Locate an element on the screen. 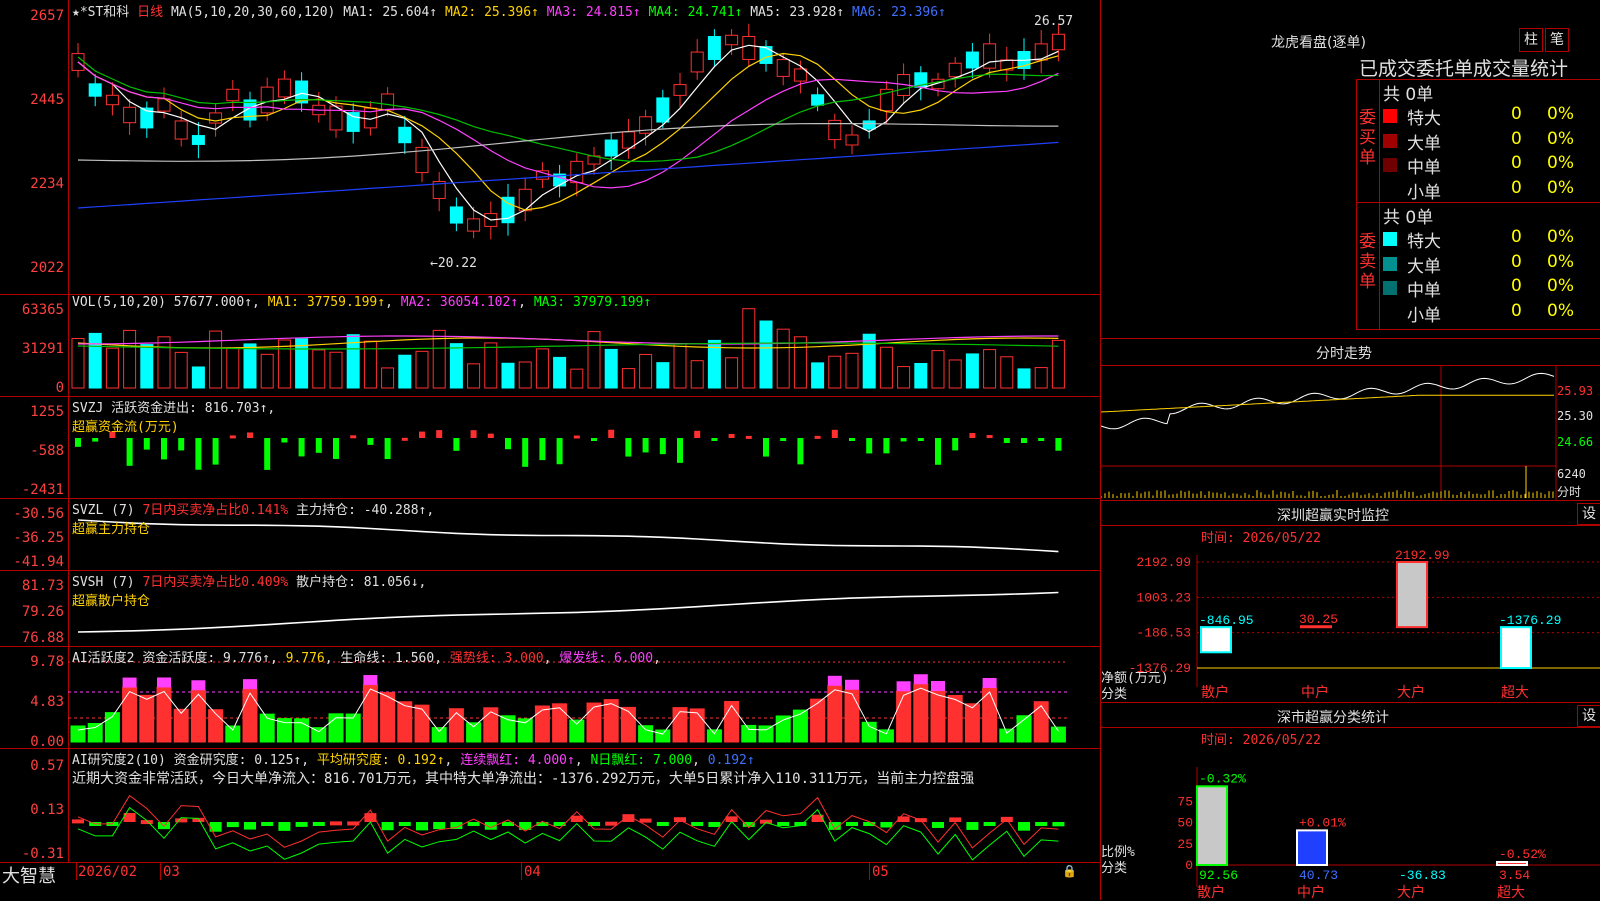 This screenshot has width=1600, height=901. svzl-value: 主力持仓: -40.288↑ is located at coordinates (361, 510).